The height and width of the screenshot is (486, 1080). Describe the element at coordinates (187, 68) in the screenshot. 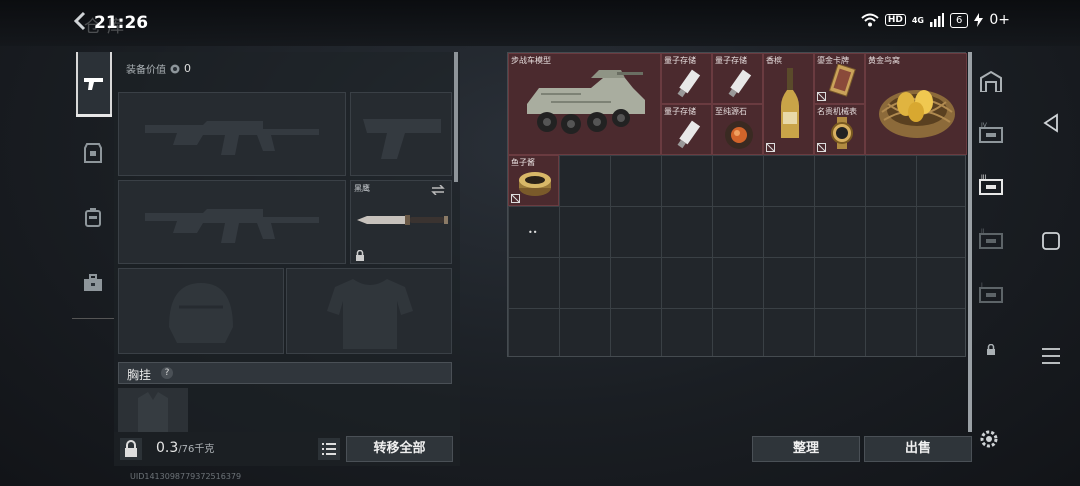

I see `equipment-value-amount: 0` at that location.